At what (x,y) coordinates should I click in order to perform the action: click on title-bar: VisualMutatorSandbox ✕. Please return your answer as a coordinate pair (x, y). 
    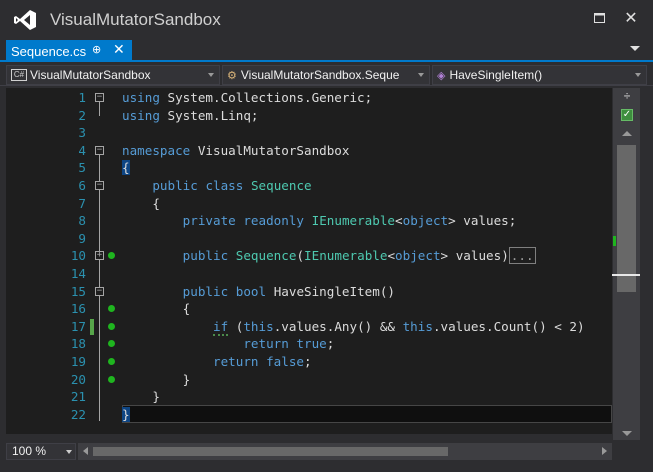
    Looking at the image, I should click on (326, 20).